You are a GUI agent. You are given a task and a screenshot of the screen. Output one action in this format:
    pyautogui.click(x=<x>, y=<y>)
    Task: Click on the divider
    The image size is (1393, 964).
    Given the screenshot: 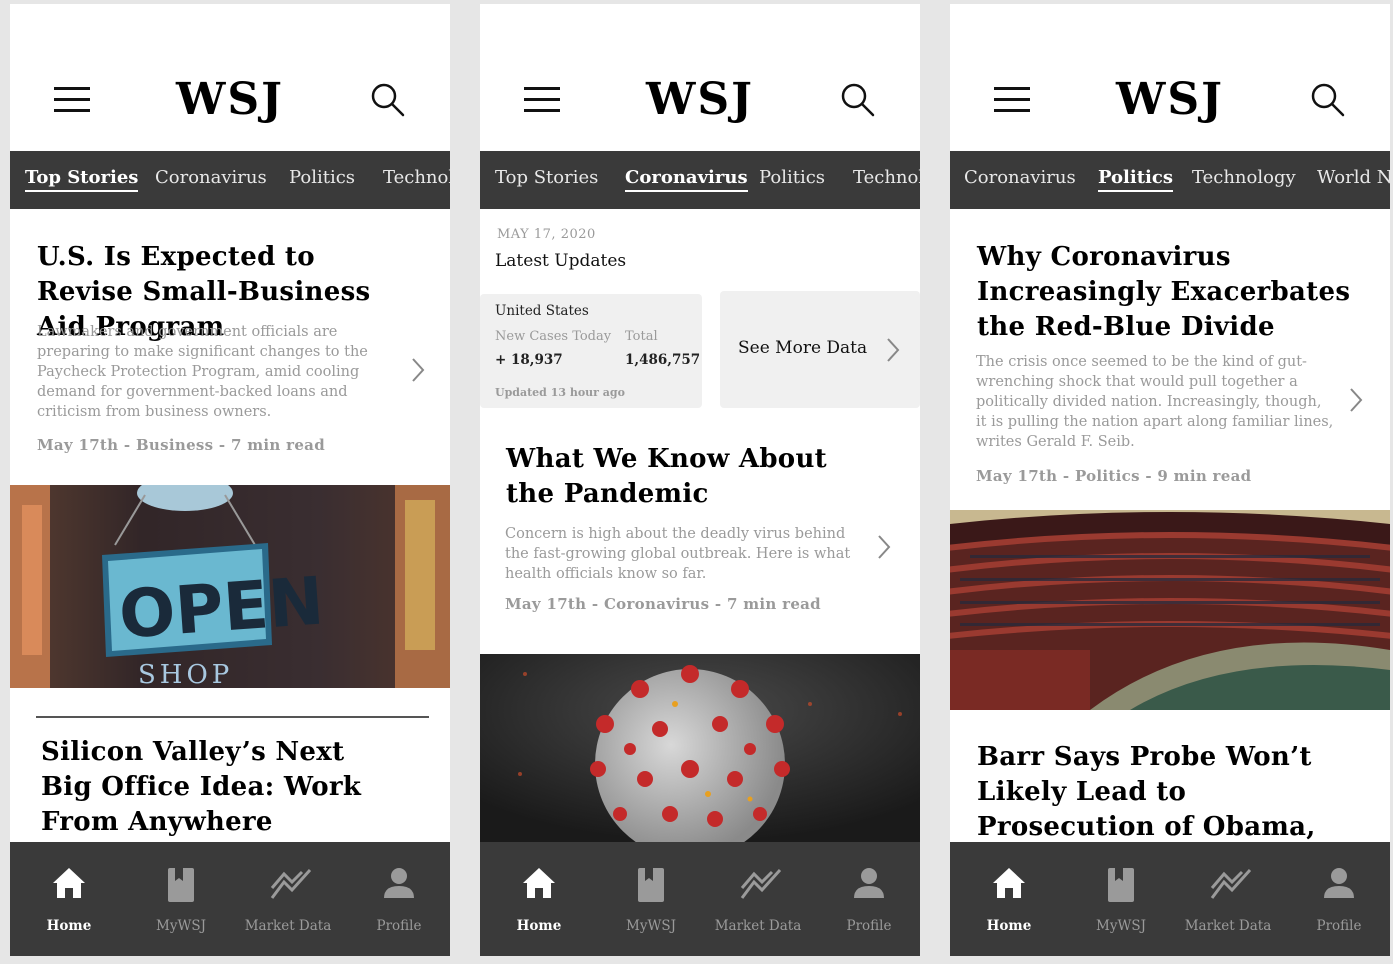 What is the action you would take?
    pyautogui.click(x=232, y=717)
    